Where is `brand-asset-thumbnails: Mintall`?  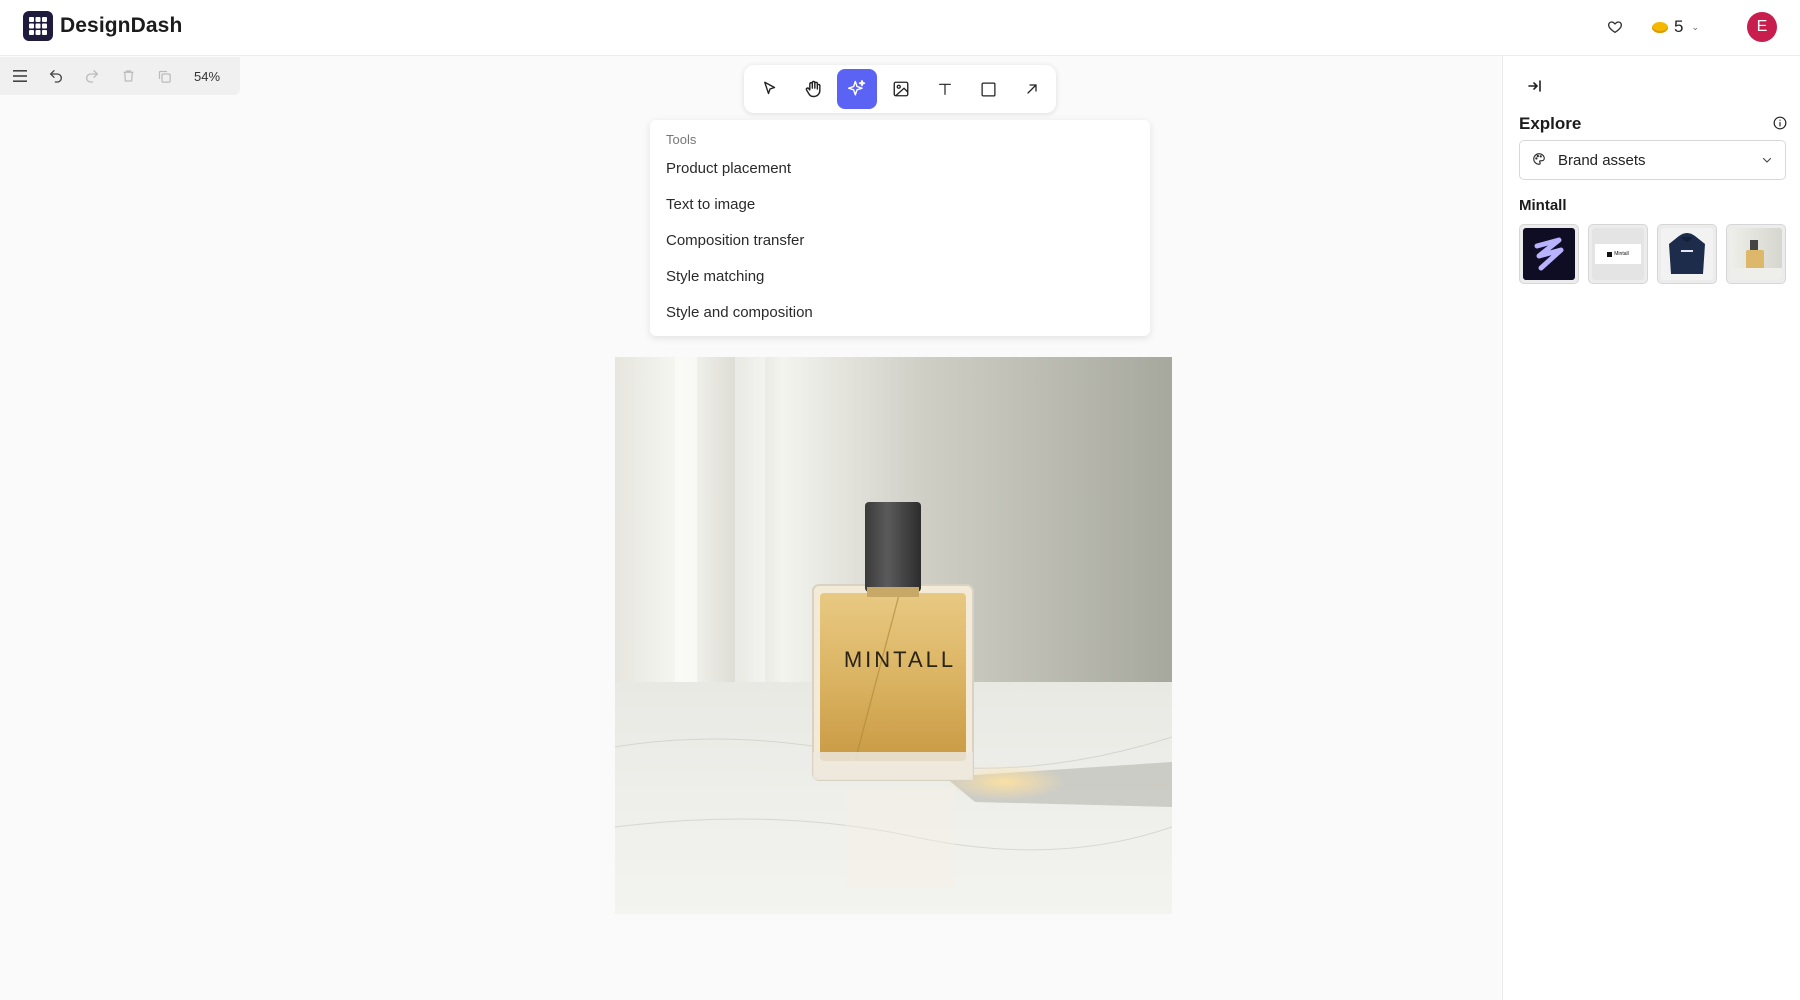 brand-asset-thumbnails: Mintall is located at coordinates (1652, 254).